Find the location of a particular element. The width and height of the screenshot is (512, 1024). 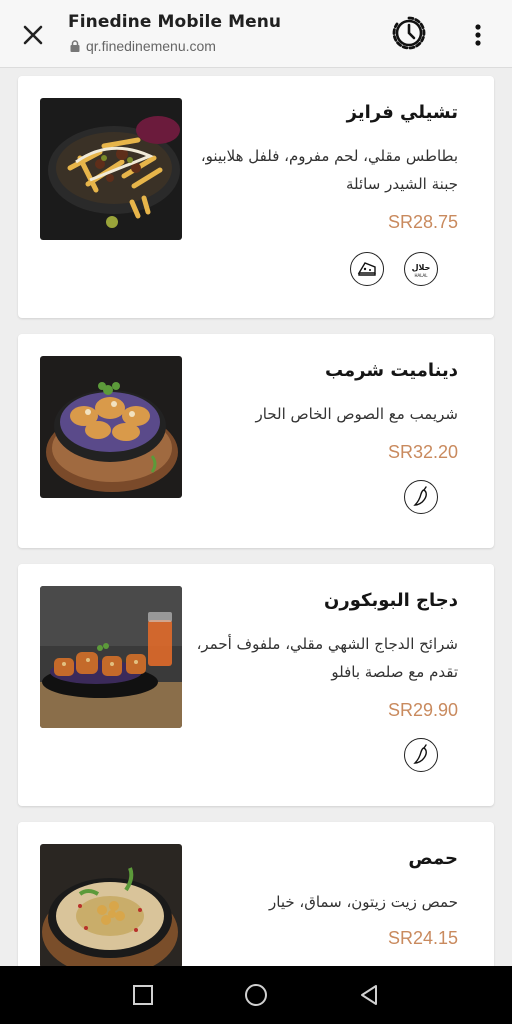

more-vertical-icon is located at coordinates (478, 35).